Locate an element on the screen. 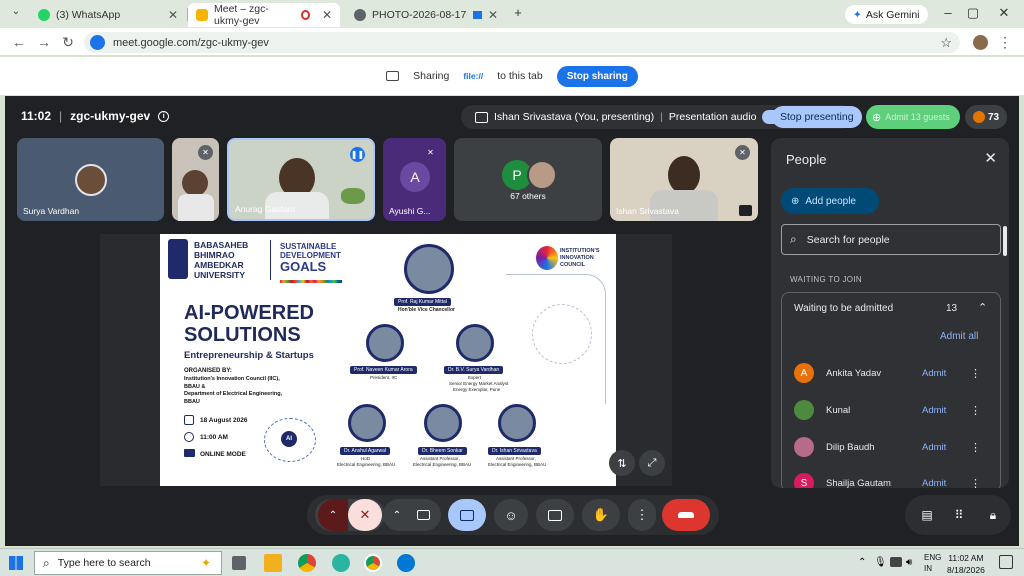 This screenshot has height=576, width=1024. search-people-input: ⌕ Search for people is located at coordinates (891, 239).